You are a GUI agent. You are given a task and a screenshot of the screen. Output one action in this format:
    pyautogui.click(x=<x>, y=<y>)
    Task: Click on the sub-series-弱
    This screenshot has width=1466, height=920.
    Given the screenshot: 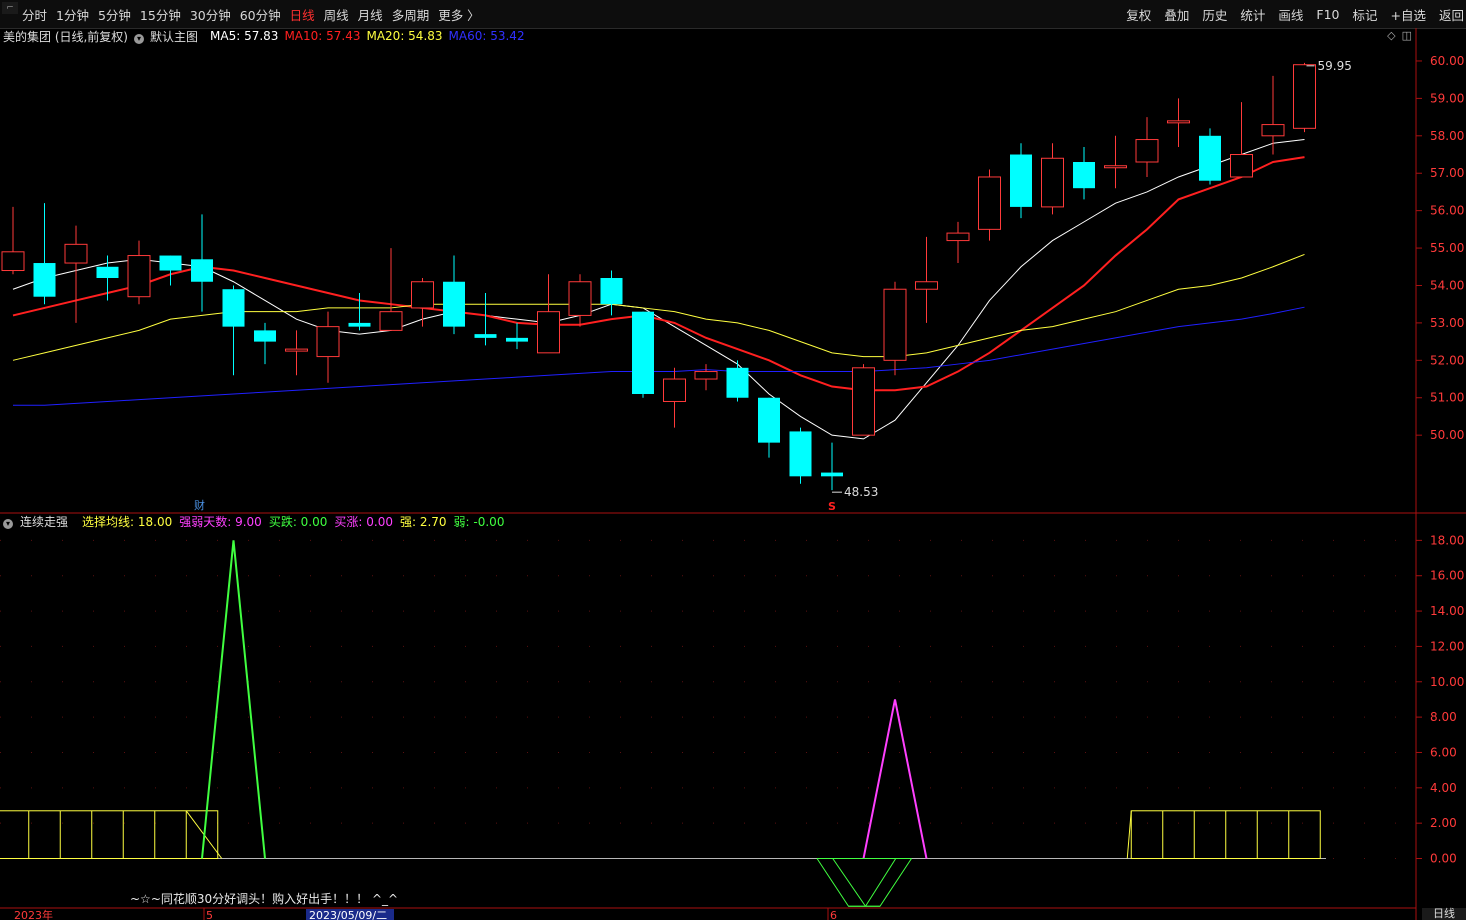 What is the action you would take?
    pyautogui.click(x=864, y=882)
    